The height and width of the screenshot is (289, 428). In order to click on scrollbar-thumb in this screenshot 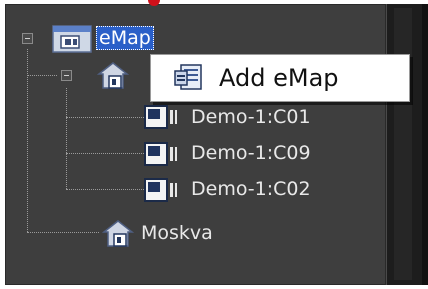, I will do `click(403, 144)`.